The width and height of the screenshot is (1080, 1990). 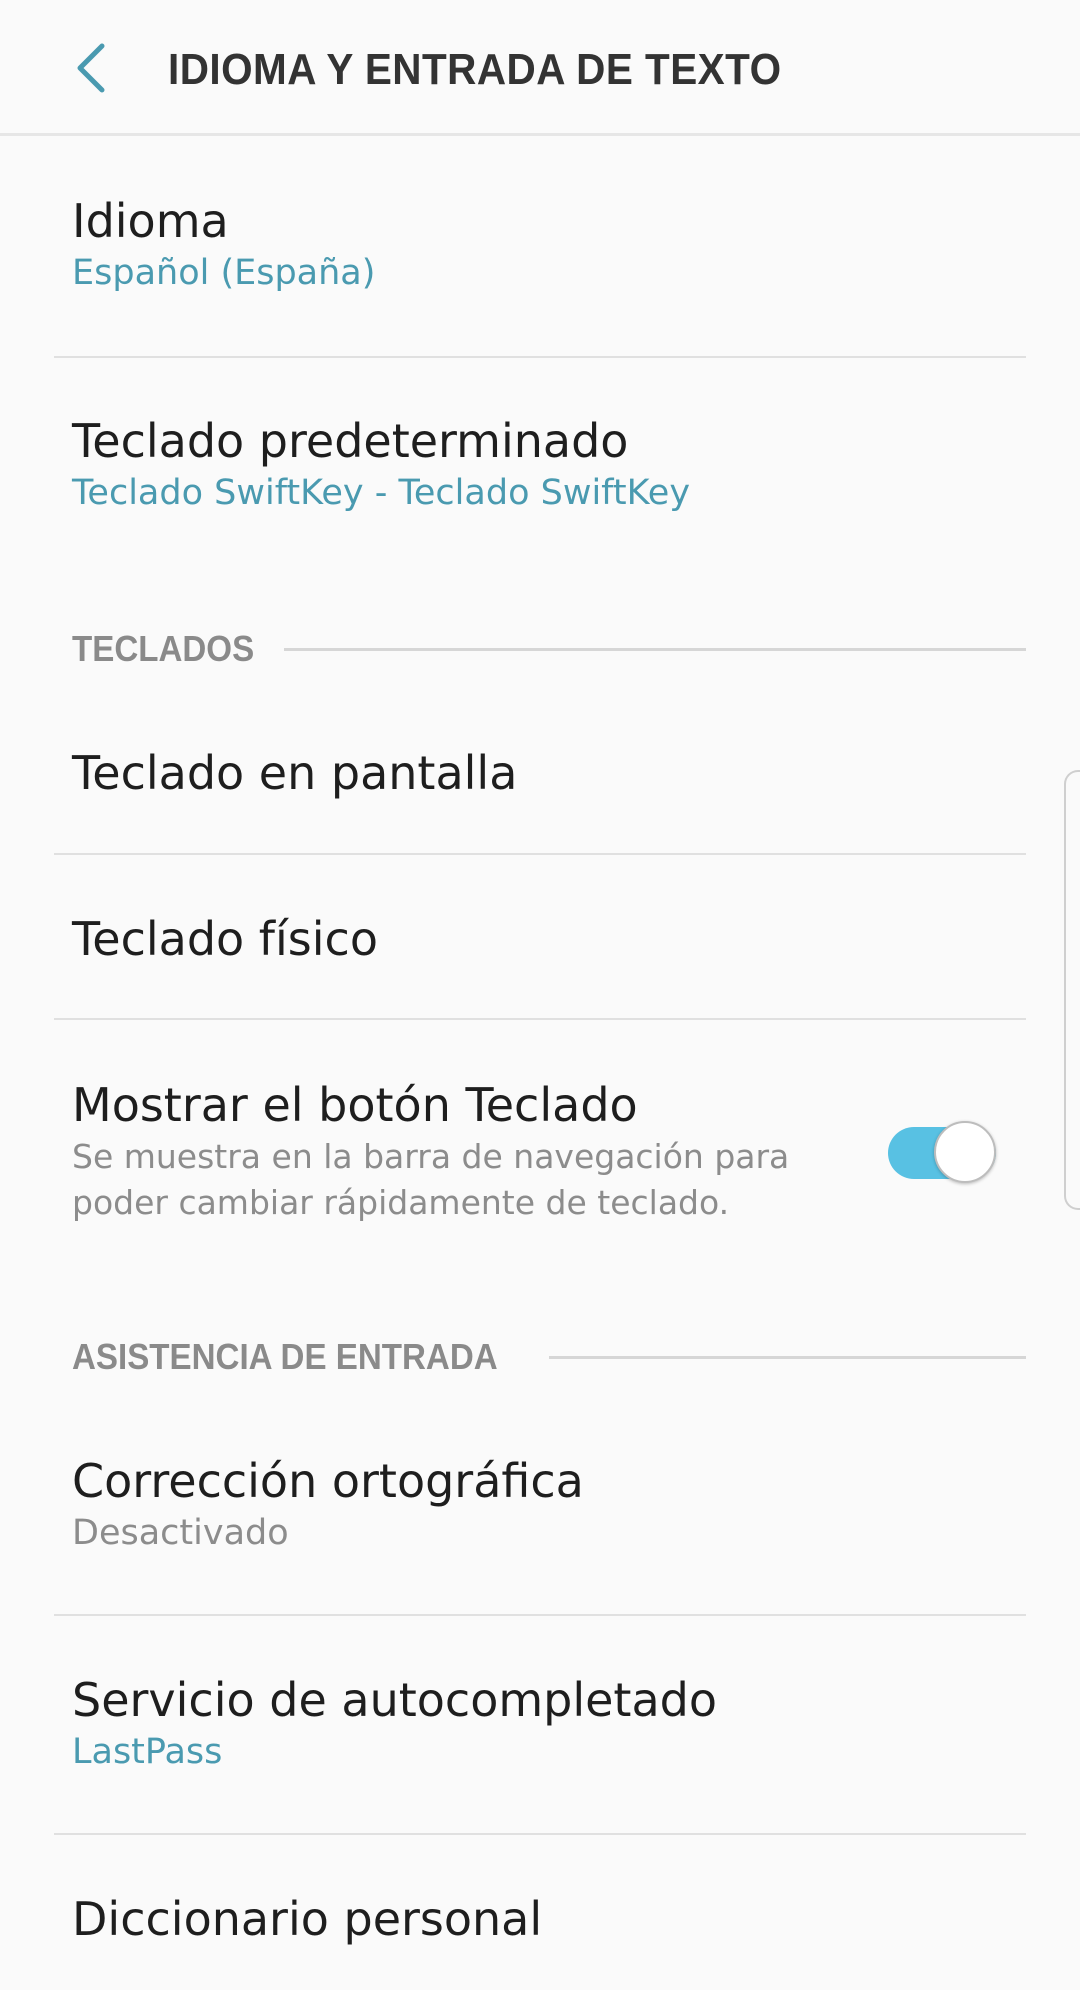 I want to click on language-value: Español (España), so click(x=224, y=273).